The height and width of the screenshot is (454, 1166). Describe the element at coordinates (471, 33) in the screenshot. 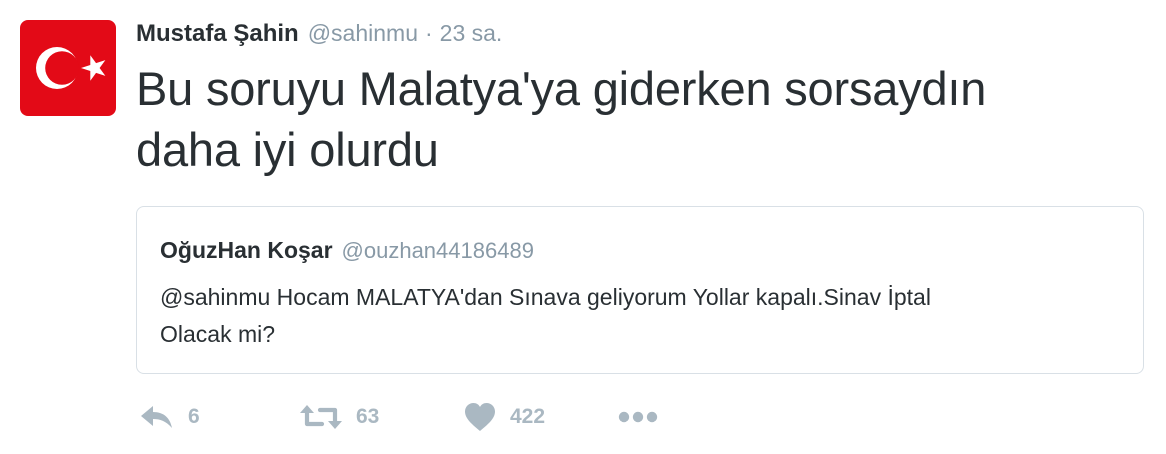

I see `tweet-timestamp: 23 sa.` at that location.